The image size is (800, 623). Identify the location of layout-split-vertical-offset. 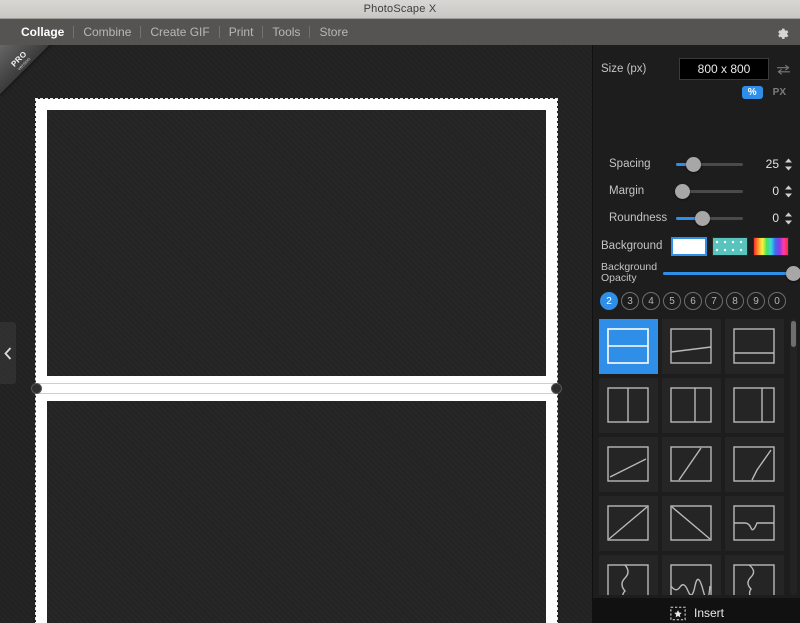
(691, 405).